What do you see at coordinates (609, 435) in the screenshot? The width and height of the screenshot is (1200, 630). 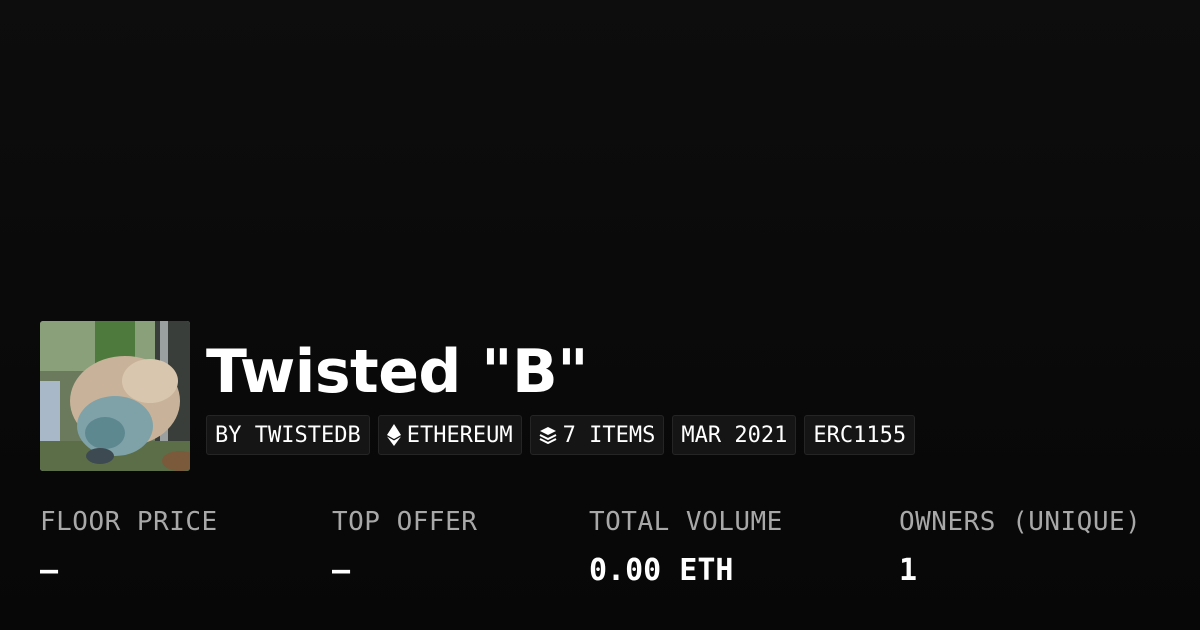 I see `items-label: 7 ITEMS` at bounding box center [609, 435].